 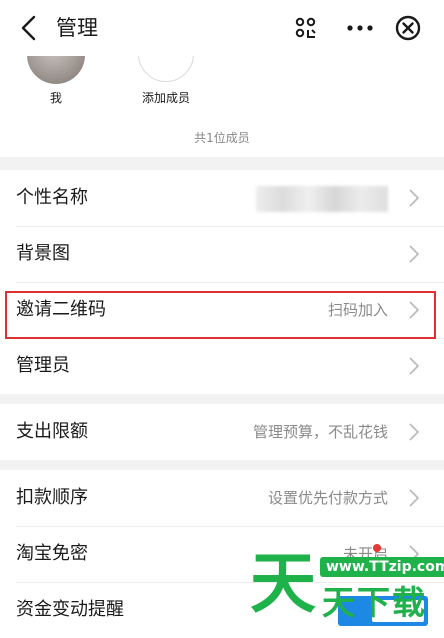 What do you see at coordinates (56, 70) in the screenshot?
I see `avatar` at bounding box center [56, 70].